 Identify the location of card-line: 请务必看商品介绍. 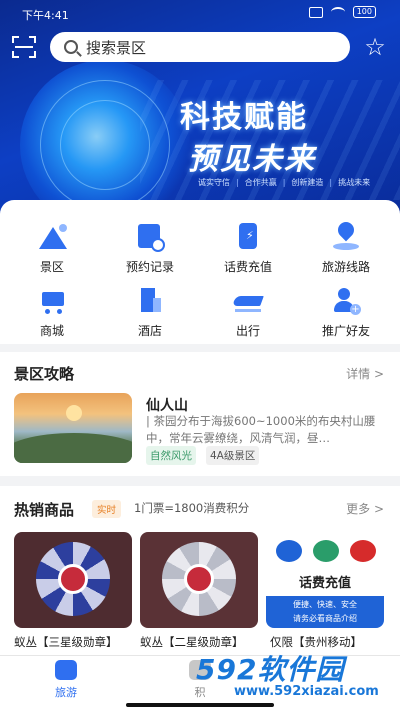
(325, 618).